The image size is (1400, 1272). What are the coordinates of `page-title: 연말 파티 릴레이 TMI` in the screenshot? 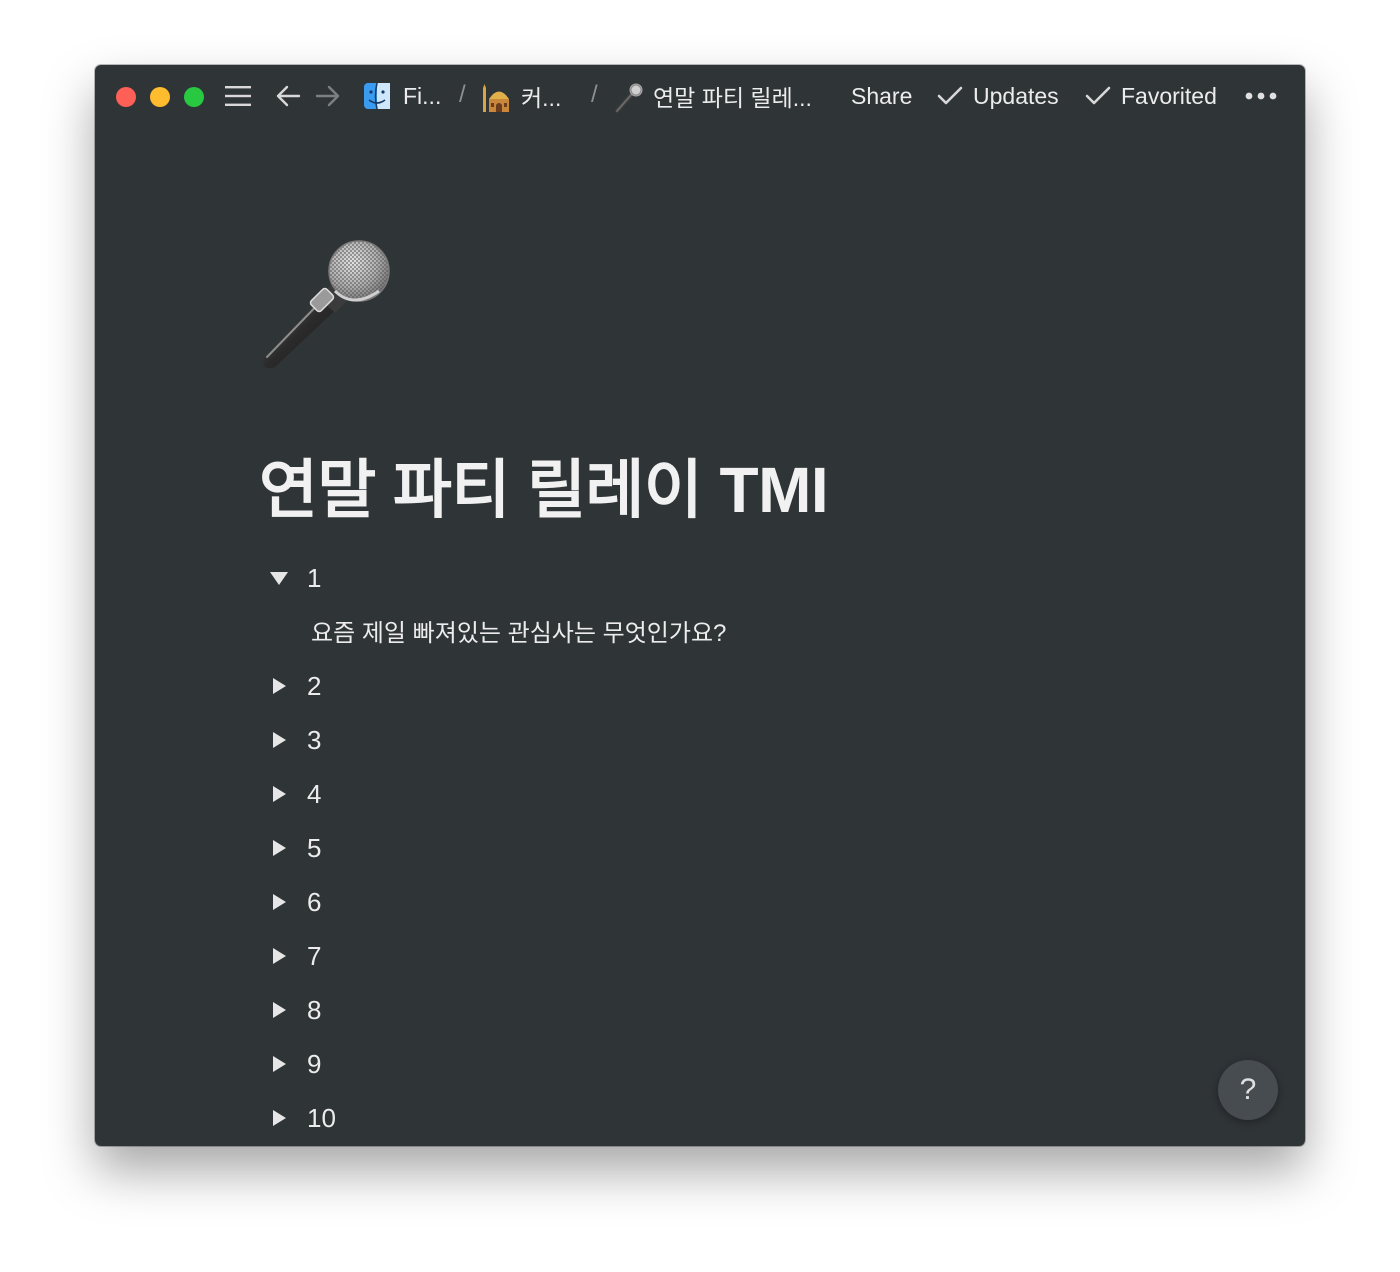 It's located at (544, 485).